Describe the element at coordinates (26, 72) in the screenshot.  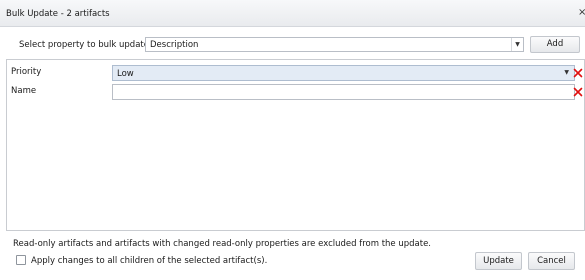
I see `property-label-priority: Priority` at that location.